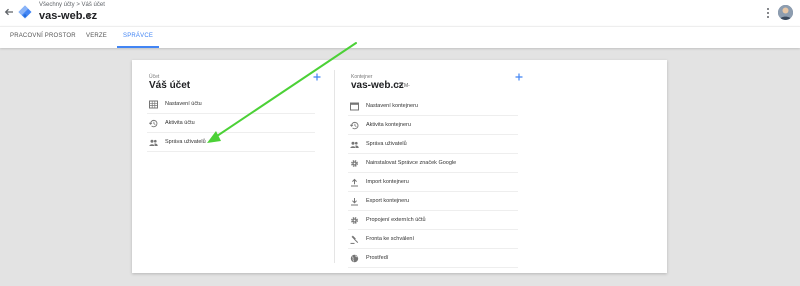 The image size is (800, 286). What do you see at coordinates (89, 16) in the screenshot?
I see `chevron-down-icon` at bounding box center [89, 16].